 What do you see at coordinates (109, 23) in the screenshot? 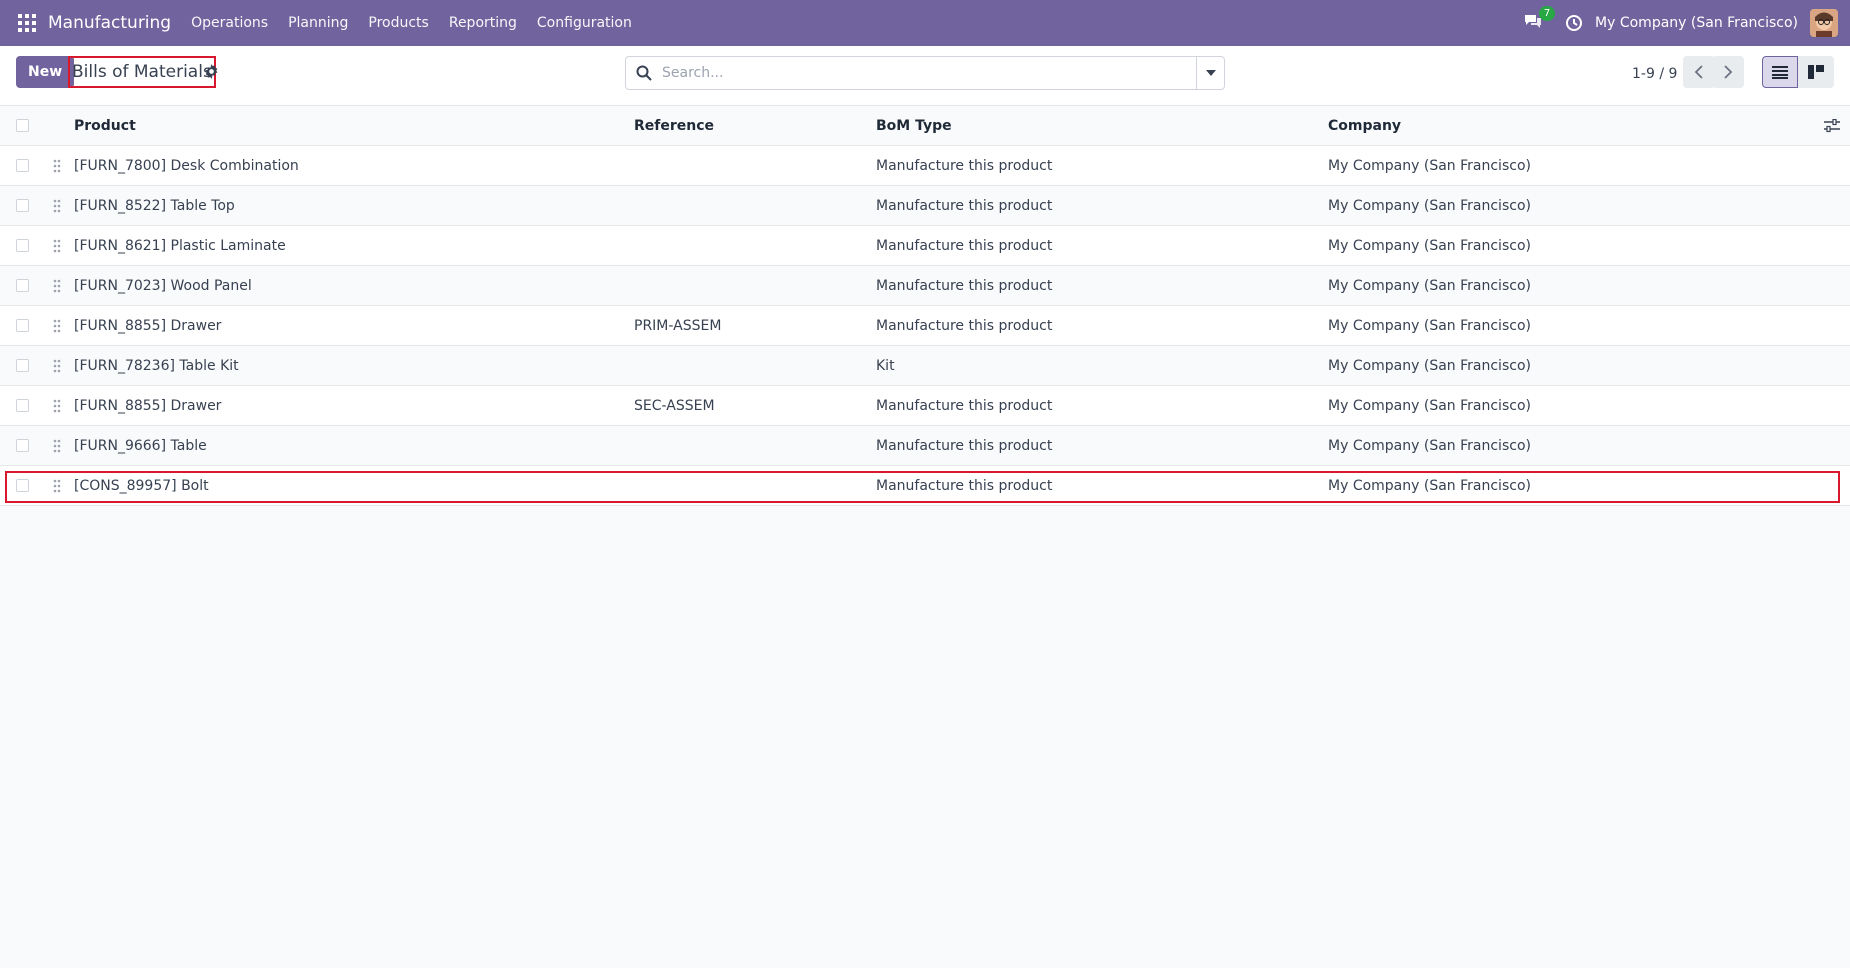
I see `app-name: Manufacturing` at bounding box center [109, 23].